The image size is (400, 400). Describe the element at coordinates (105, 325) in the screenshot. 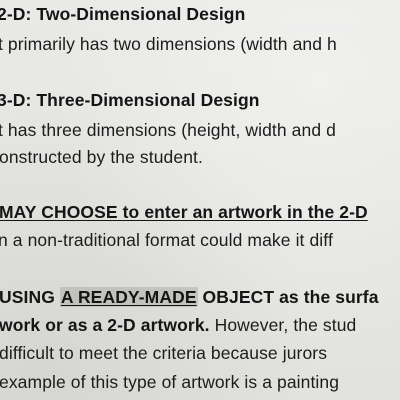

I see `text-2d-artwork-bold: work or as a 2-D artwork.` at that location.